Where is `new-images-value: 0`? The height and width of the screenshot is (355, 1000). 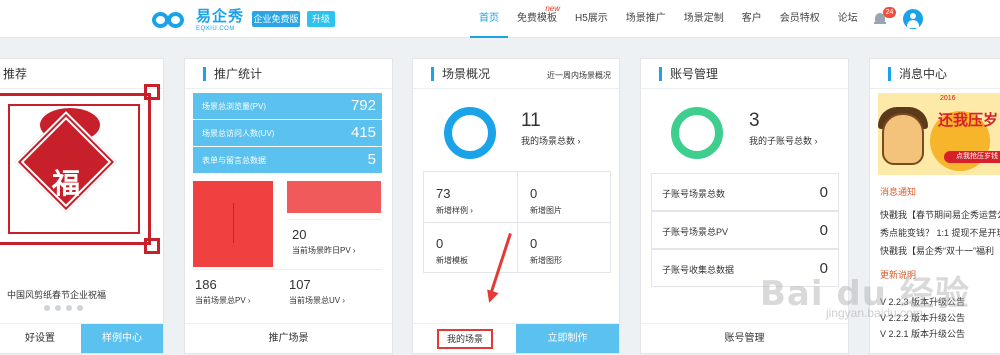
new-images-value: 0 is located at coordinates (534, 193).